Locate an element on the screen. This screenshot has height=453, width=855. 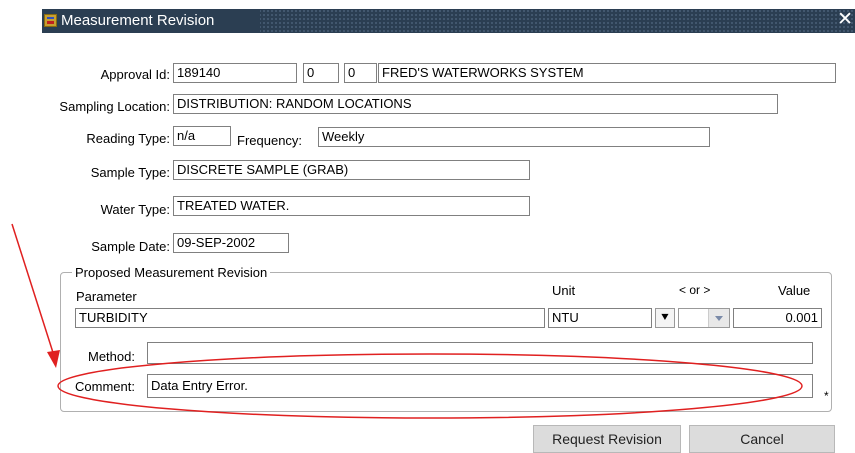
annotation-ellipse is located at coordinates (430, 386).